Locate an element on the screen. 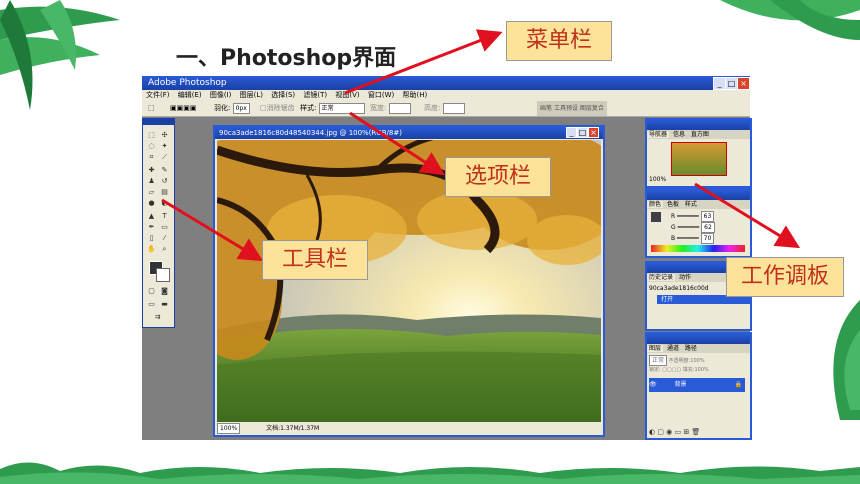 The height and width of the screenshot is (484, 860). arrow-toolbox is located at coordinates (212, 230).